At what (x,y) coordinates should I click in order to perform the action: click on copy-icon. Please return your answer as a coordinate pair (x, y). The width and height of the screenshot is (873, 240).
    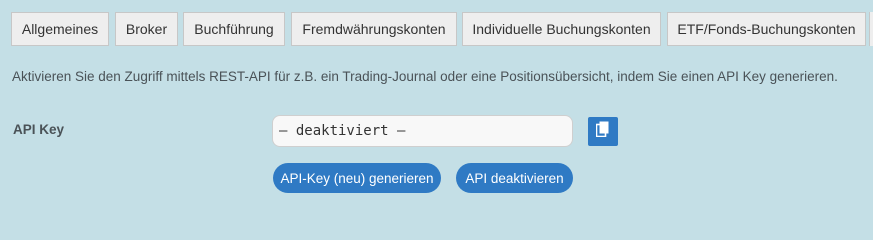
    Looking at the image, I should click on (602, 131).